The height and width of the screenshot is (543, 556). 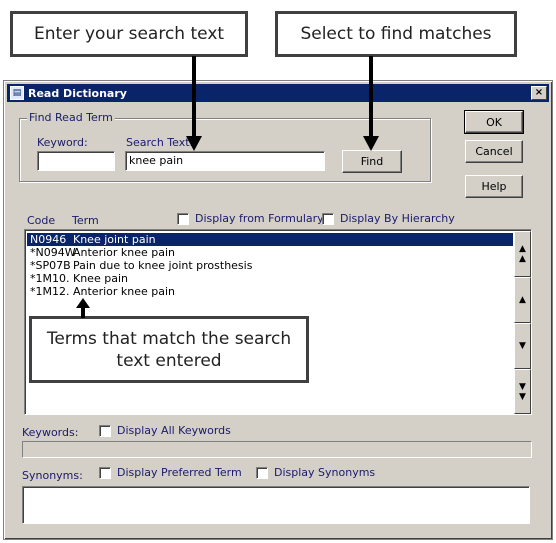 I want to click on list-item: *N094W Anterior knee pain, so click(x=270, y=252).